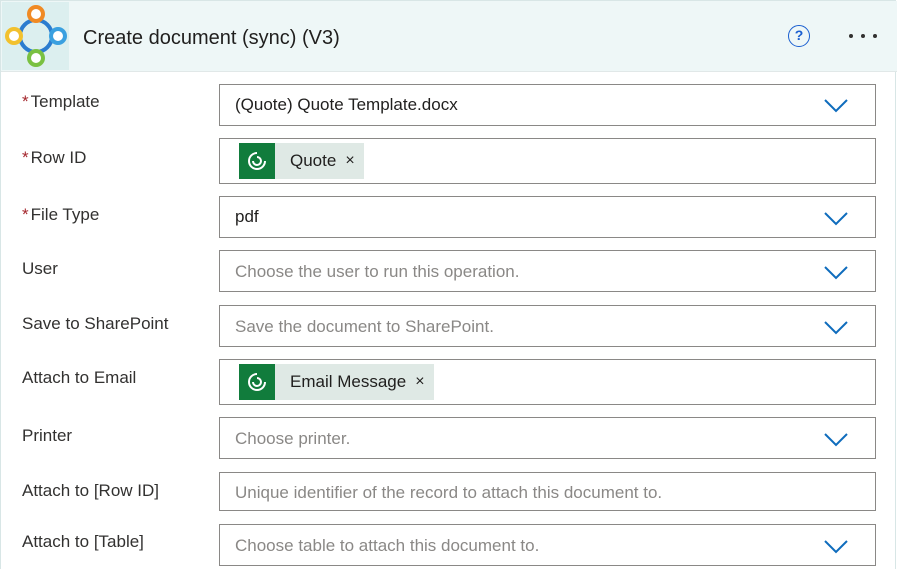 The width and height of the screenshot is (898, 569). What do you see at coordinates (293, 438) in the screenshot?
I see `printer-placeholder: Choose printer.` at bounding box center [293, 438].